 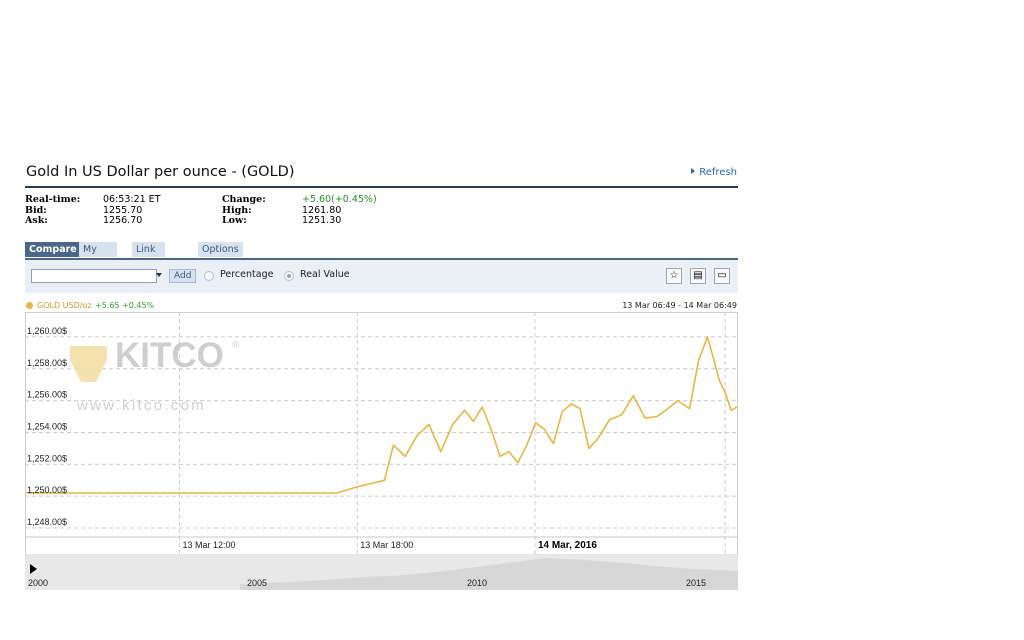 What do you see at coordinates (53, 249) in the screenshot?
I see `tab-compare: Compare` at bounding box center [53, 249].